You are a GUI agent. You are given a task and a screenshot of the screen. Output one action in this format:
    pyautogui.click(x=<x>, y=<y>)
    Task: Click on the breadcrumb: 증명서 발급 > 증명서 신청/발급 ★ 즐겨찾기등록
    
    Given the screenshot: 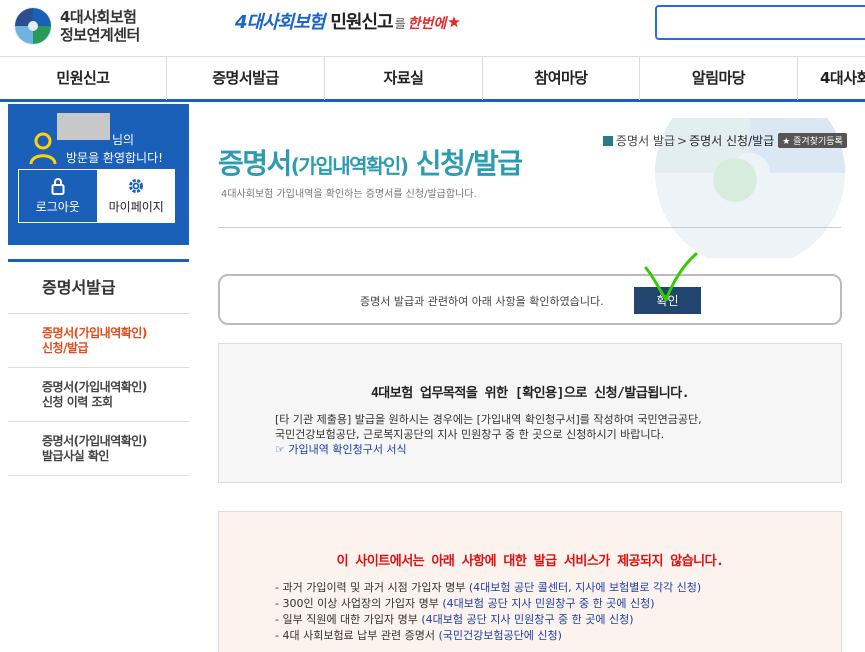 What is the action you would take?
    pyautogui.click(x=725, y=140)
    